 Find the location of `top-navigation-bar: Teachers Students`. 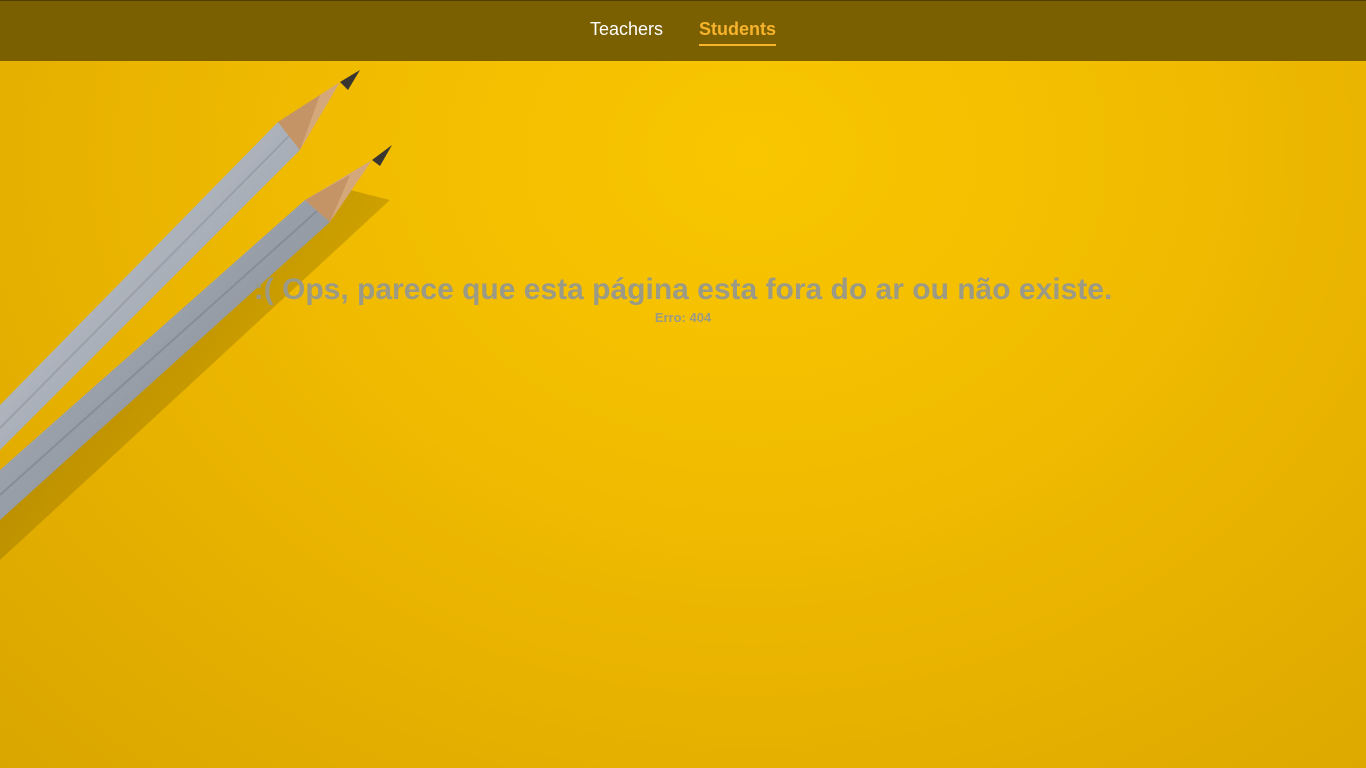

top-navigation-bar: Teachers Students is located at coordinates (683, 30).